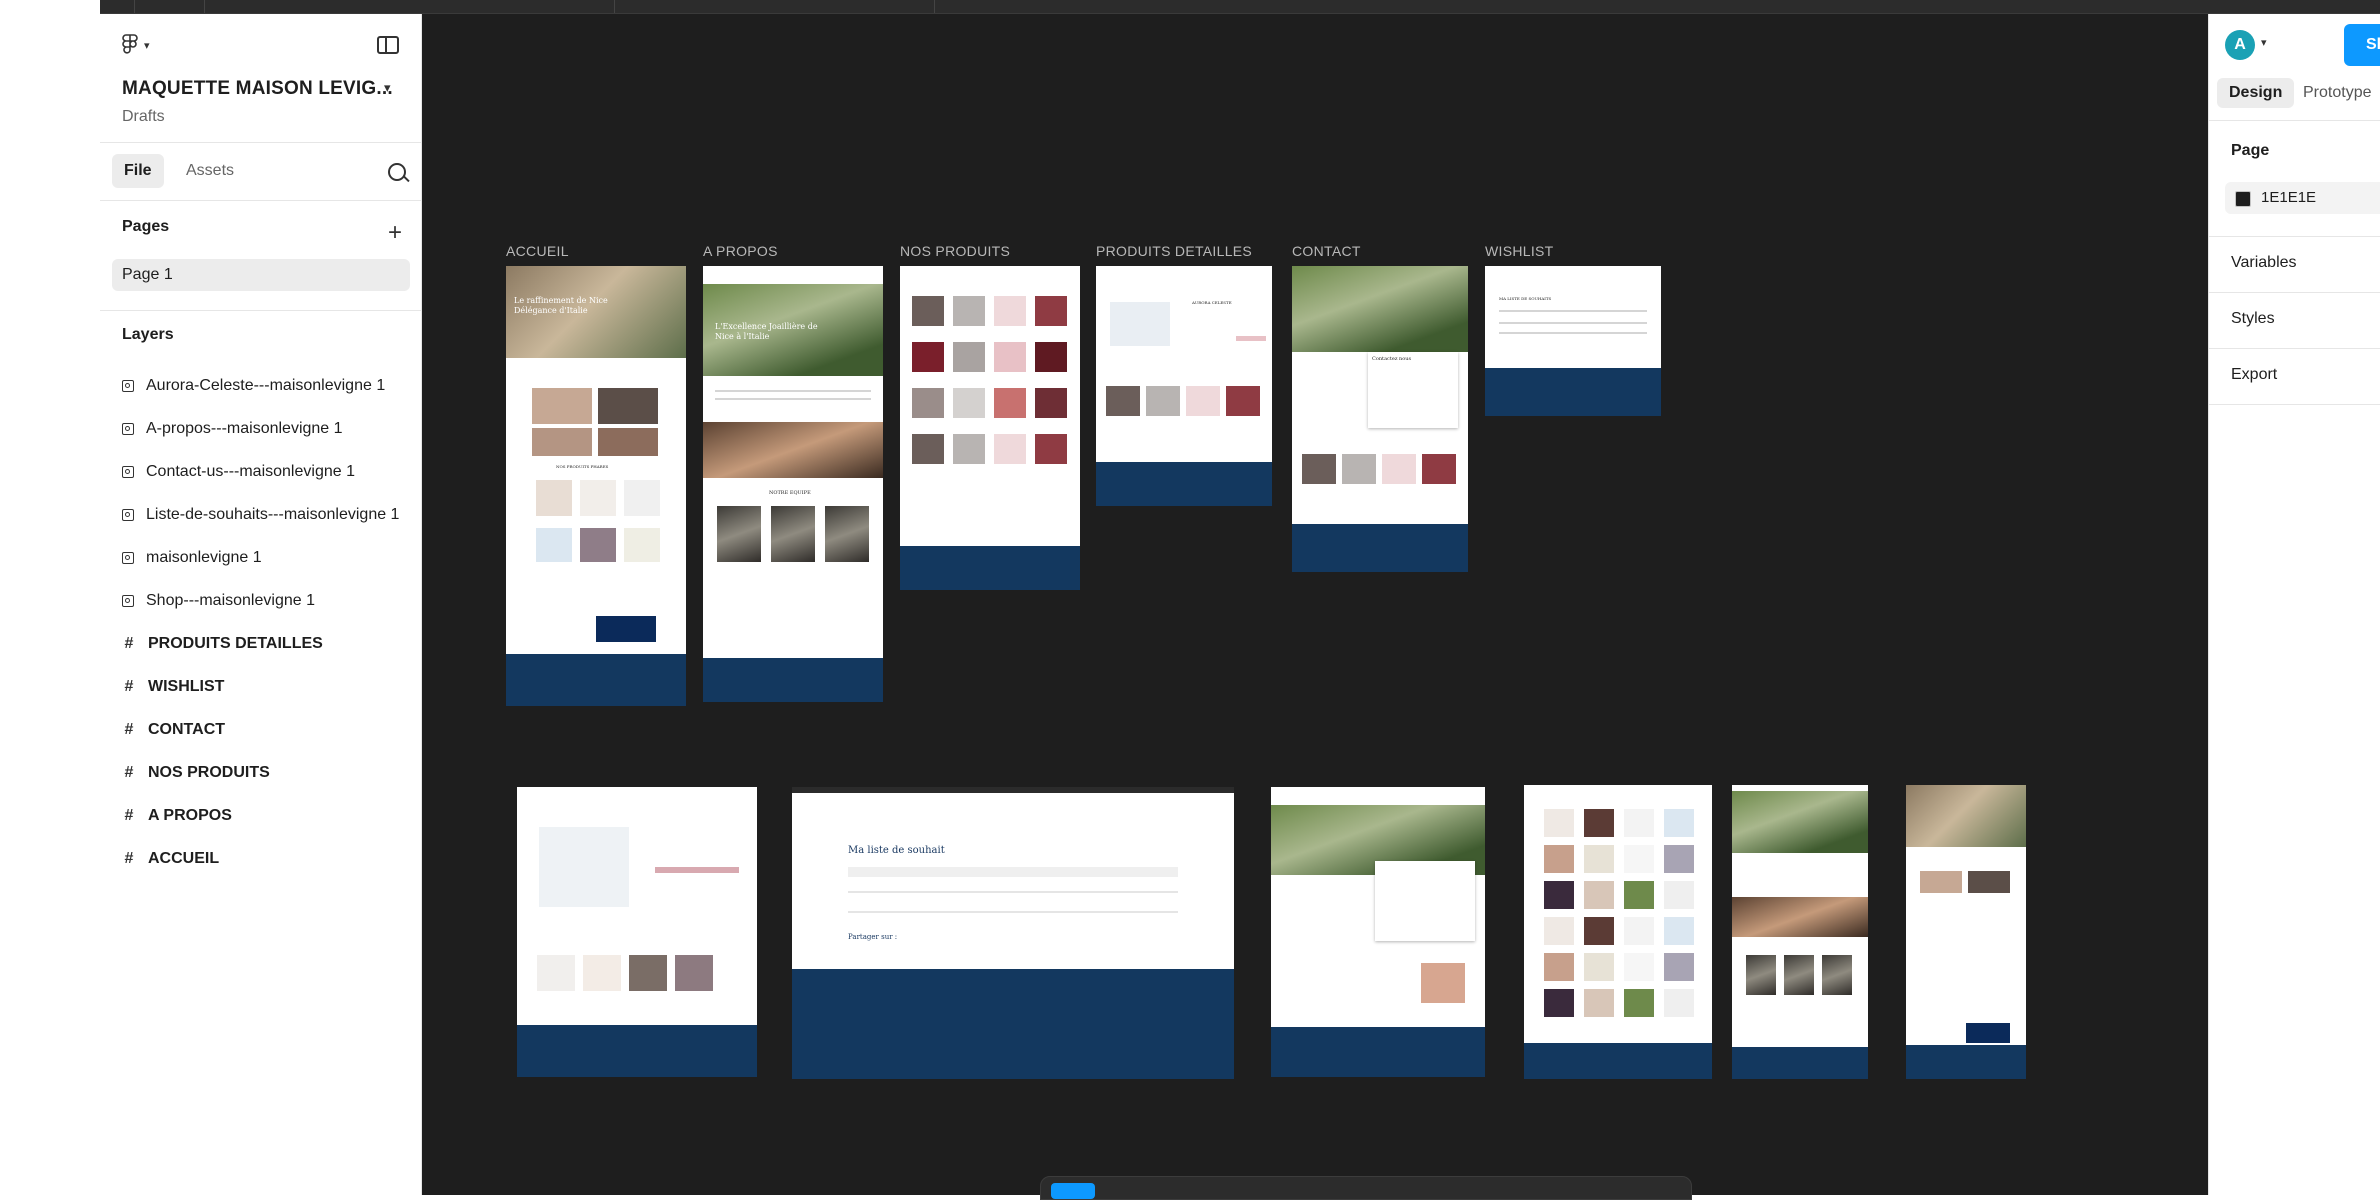 The width and height of the screenshot is (2380, 1200). Describe the element at coordinates (397, 172) in the screenshot. I see `search-icon` at that location.